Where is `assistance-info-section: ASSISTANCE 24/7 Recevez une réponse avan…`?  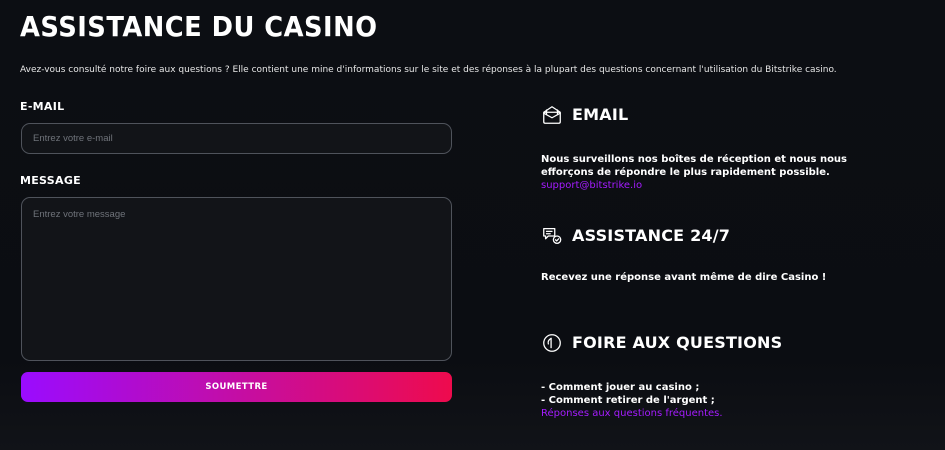 assistance-info-section: ASSISTANCE 24/7 Recevez une réponse avan… is located at coordinates (721, 254).